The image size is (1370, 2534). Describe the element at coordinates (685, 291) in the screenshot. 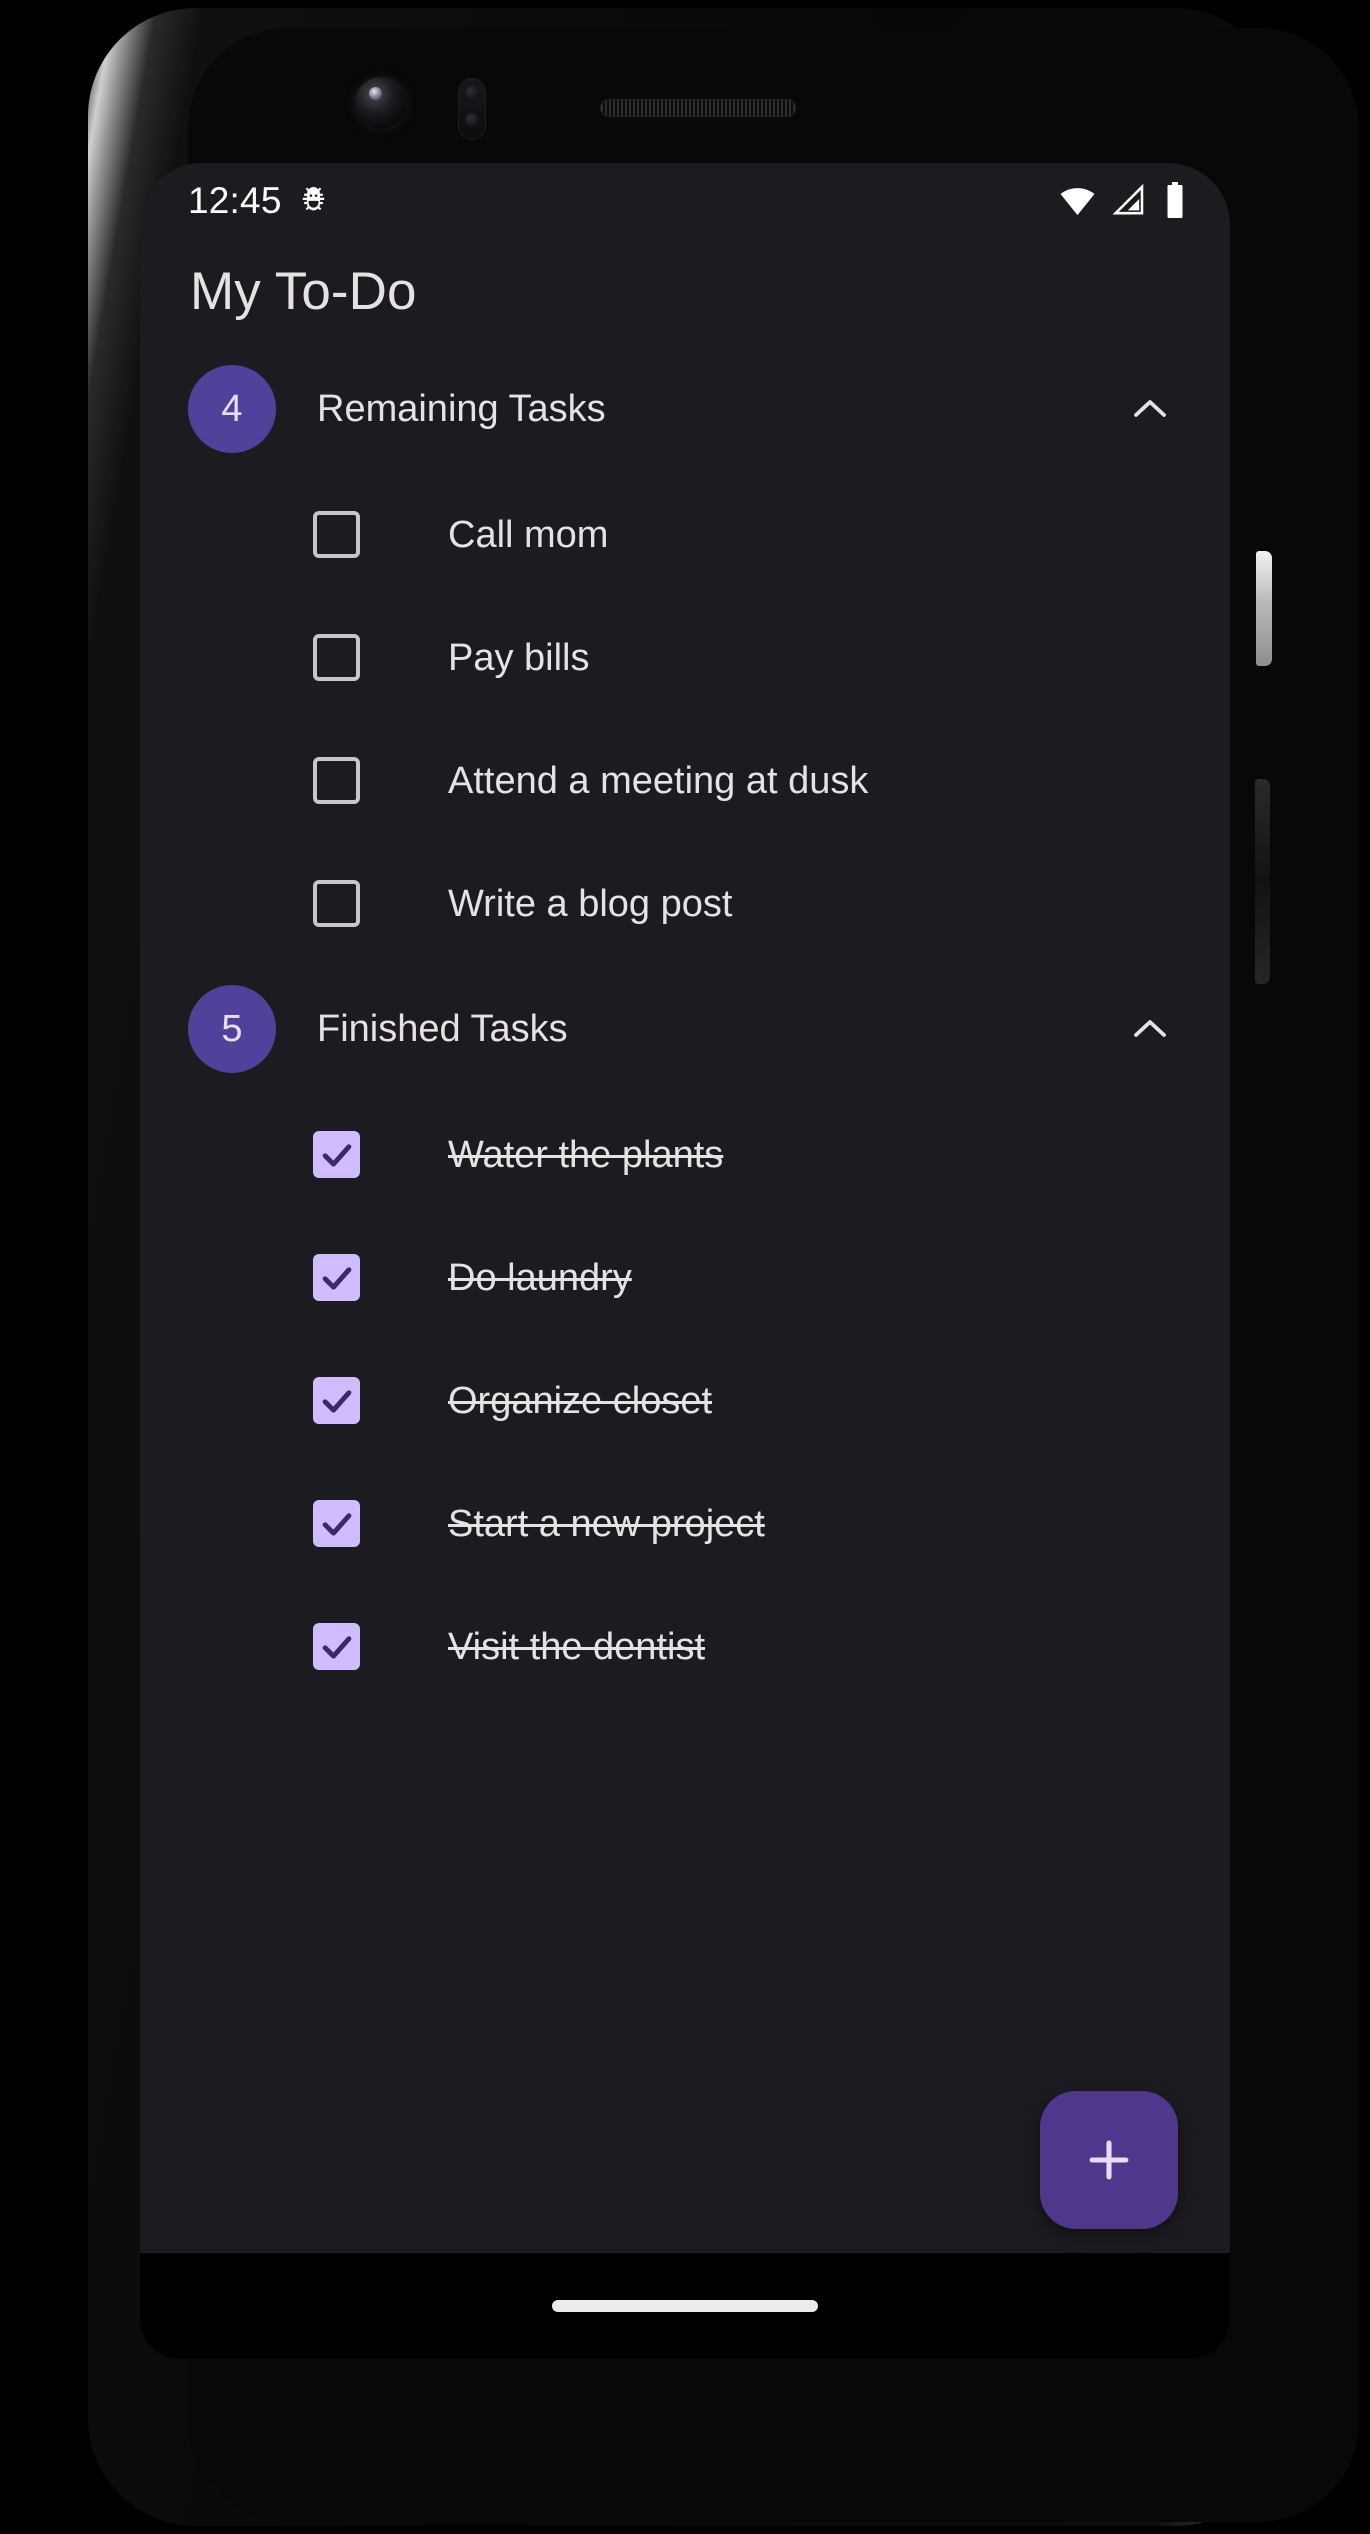

I see `app-bar: My To-Do` at that location.